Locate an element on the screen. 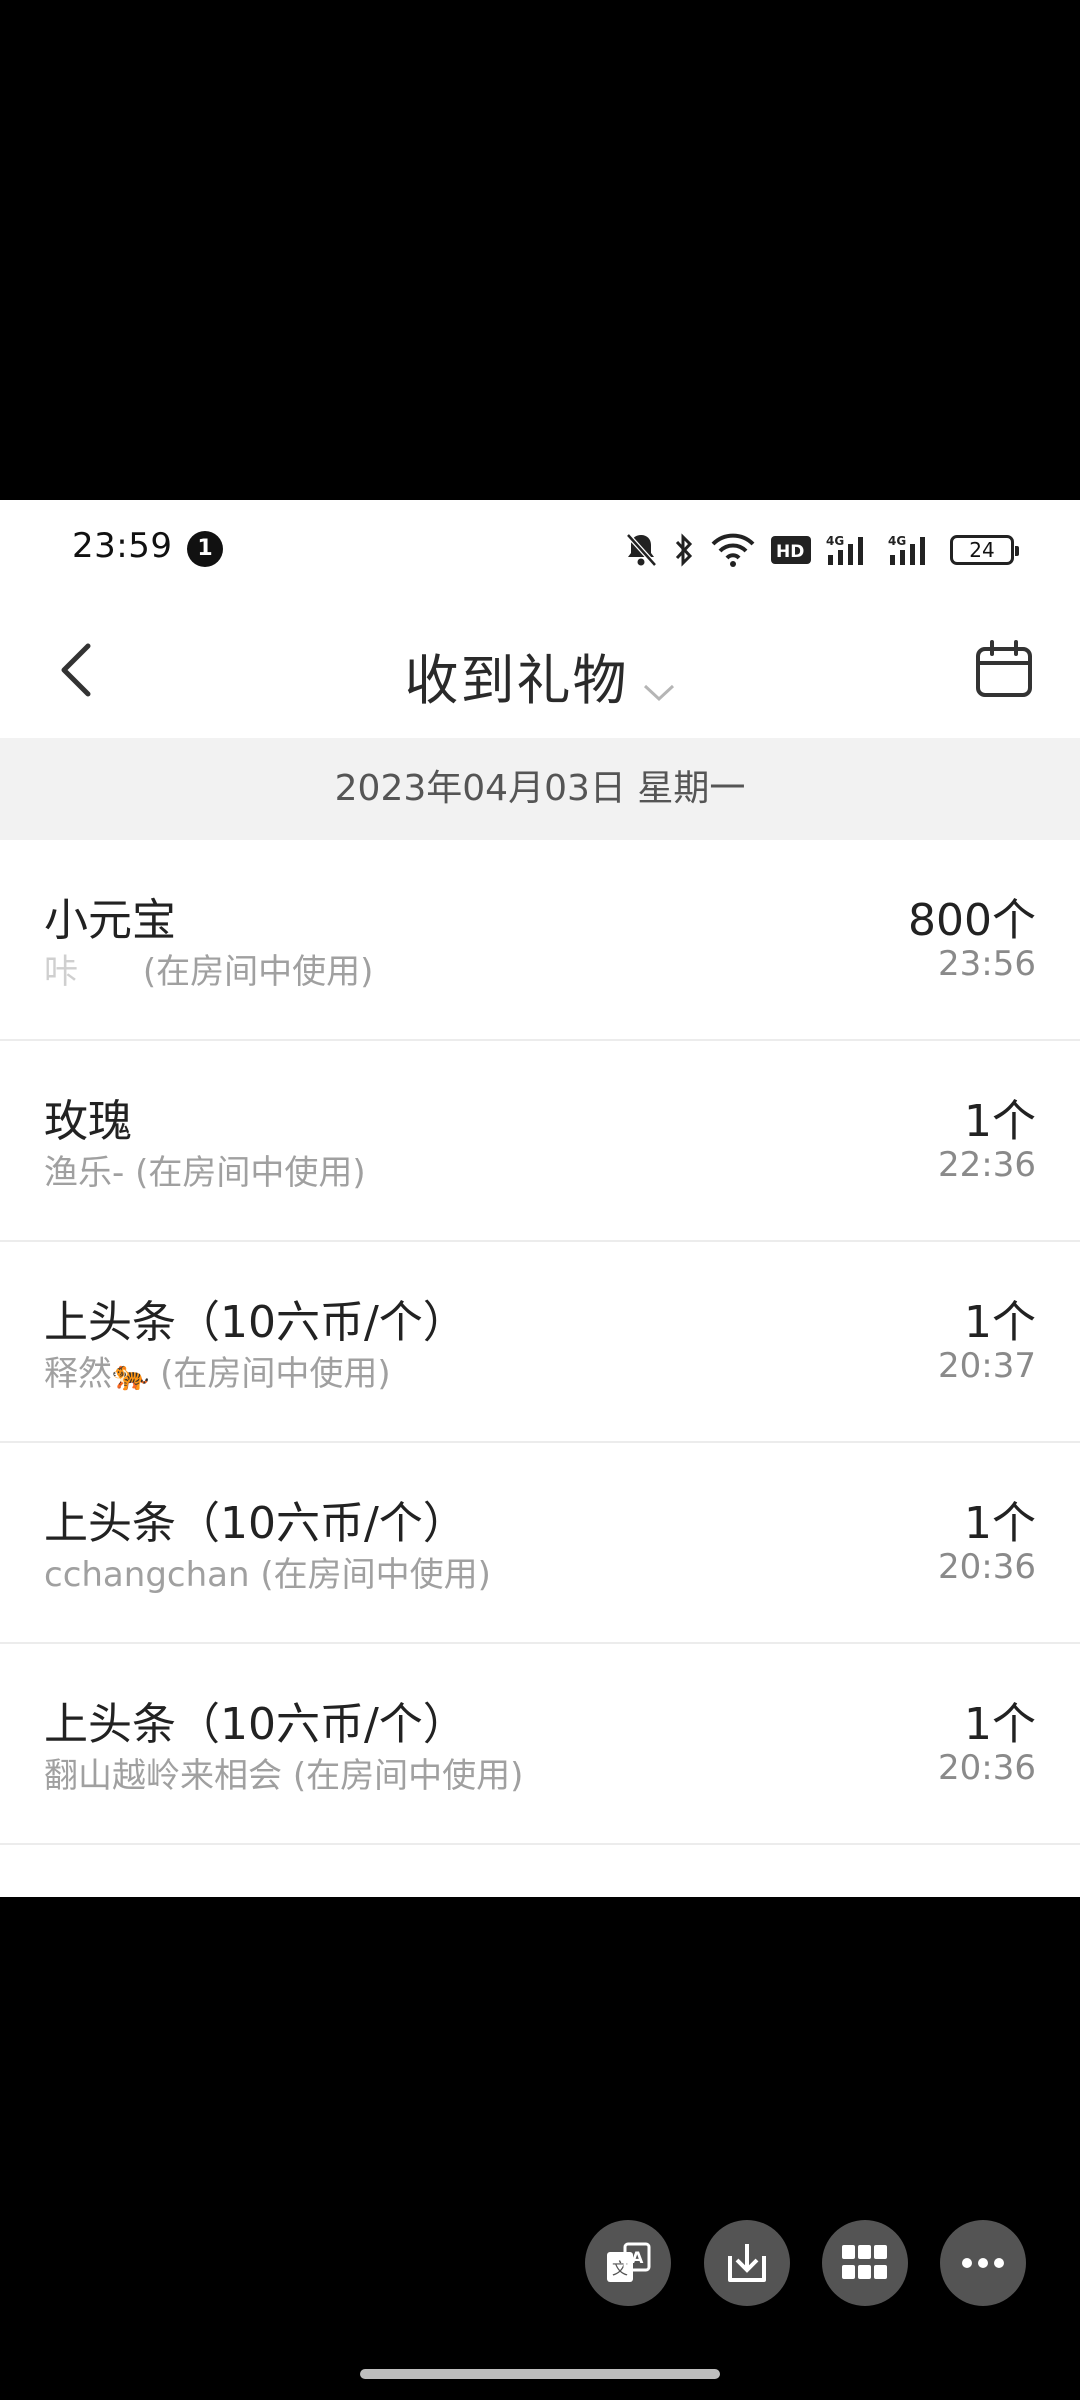 This screenshot has width=1080, height=2400. signal-4g-icon-1: 4G is located at coordinates (850, 550).